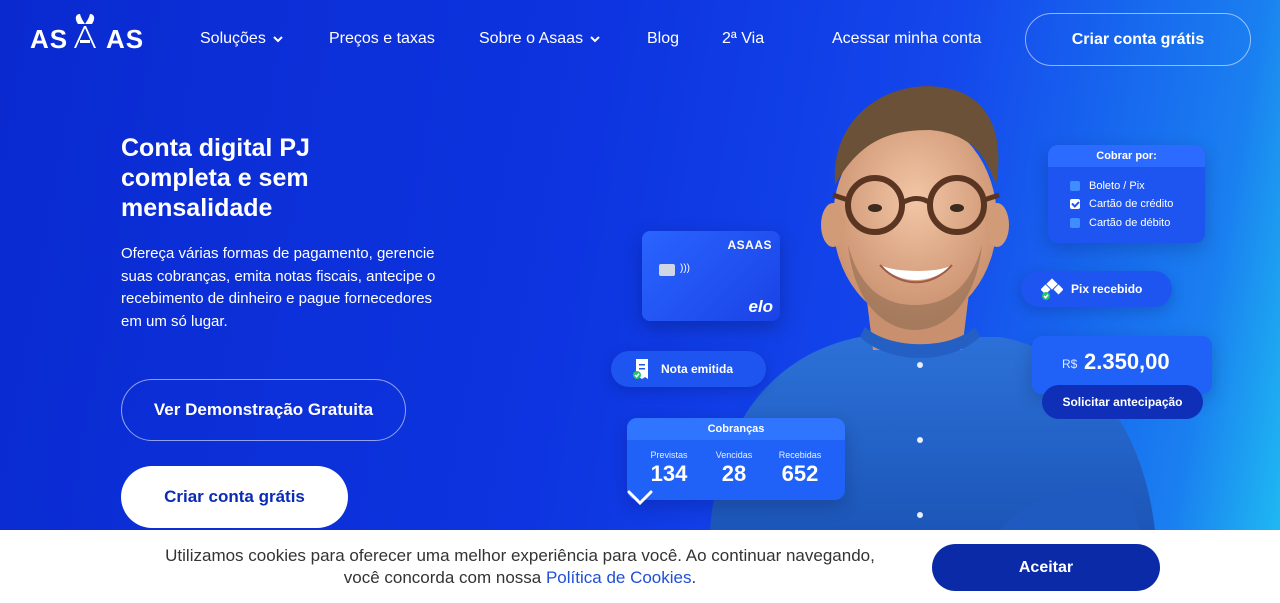  I want to click on option-label: Boleto / Pix, so click(1117, 186).